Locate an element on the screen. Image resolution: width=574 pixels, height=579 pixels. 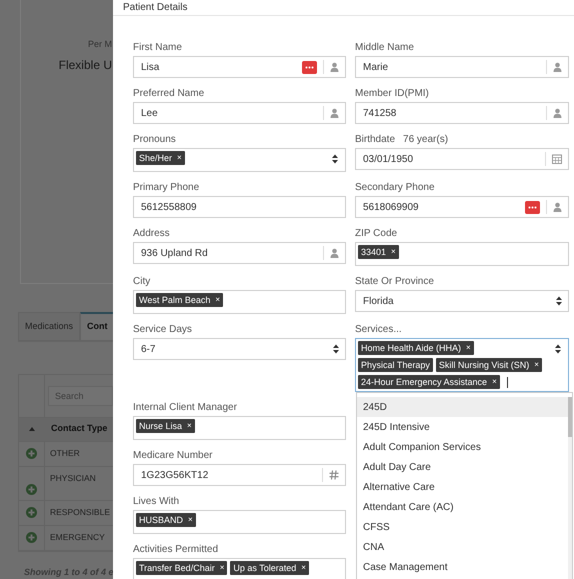
tag-chip: 33401 × is located at coordinates (378, 252).